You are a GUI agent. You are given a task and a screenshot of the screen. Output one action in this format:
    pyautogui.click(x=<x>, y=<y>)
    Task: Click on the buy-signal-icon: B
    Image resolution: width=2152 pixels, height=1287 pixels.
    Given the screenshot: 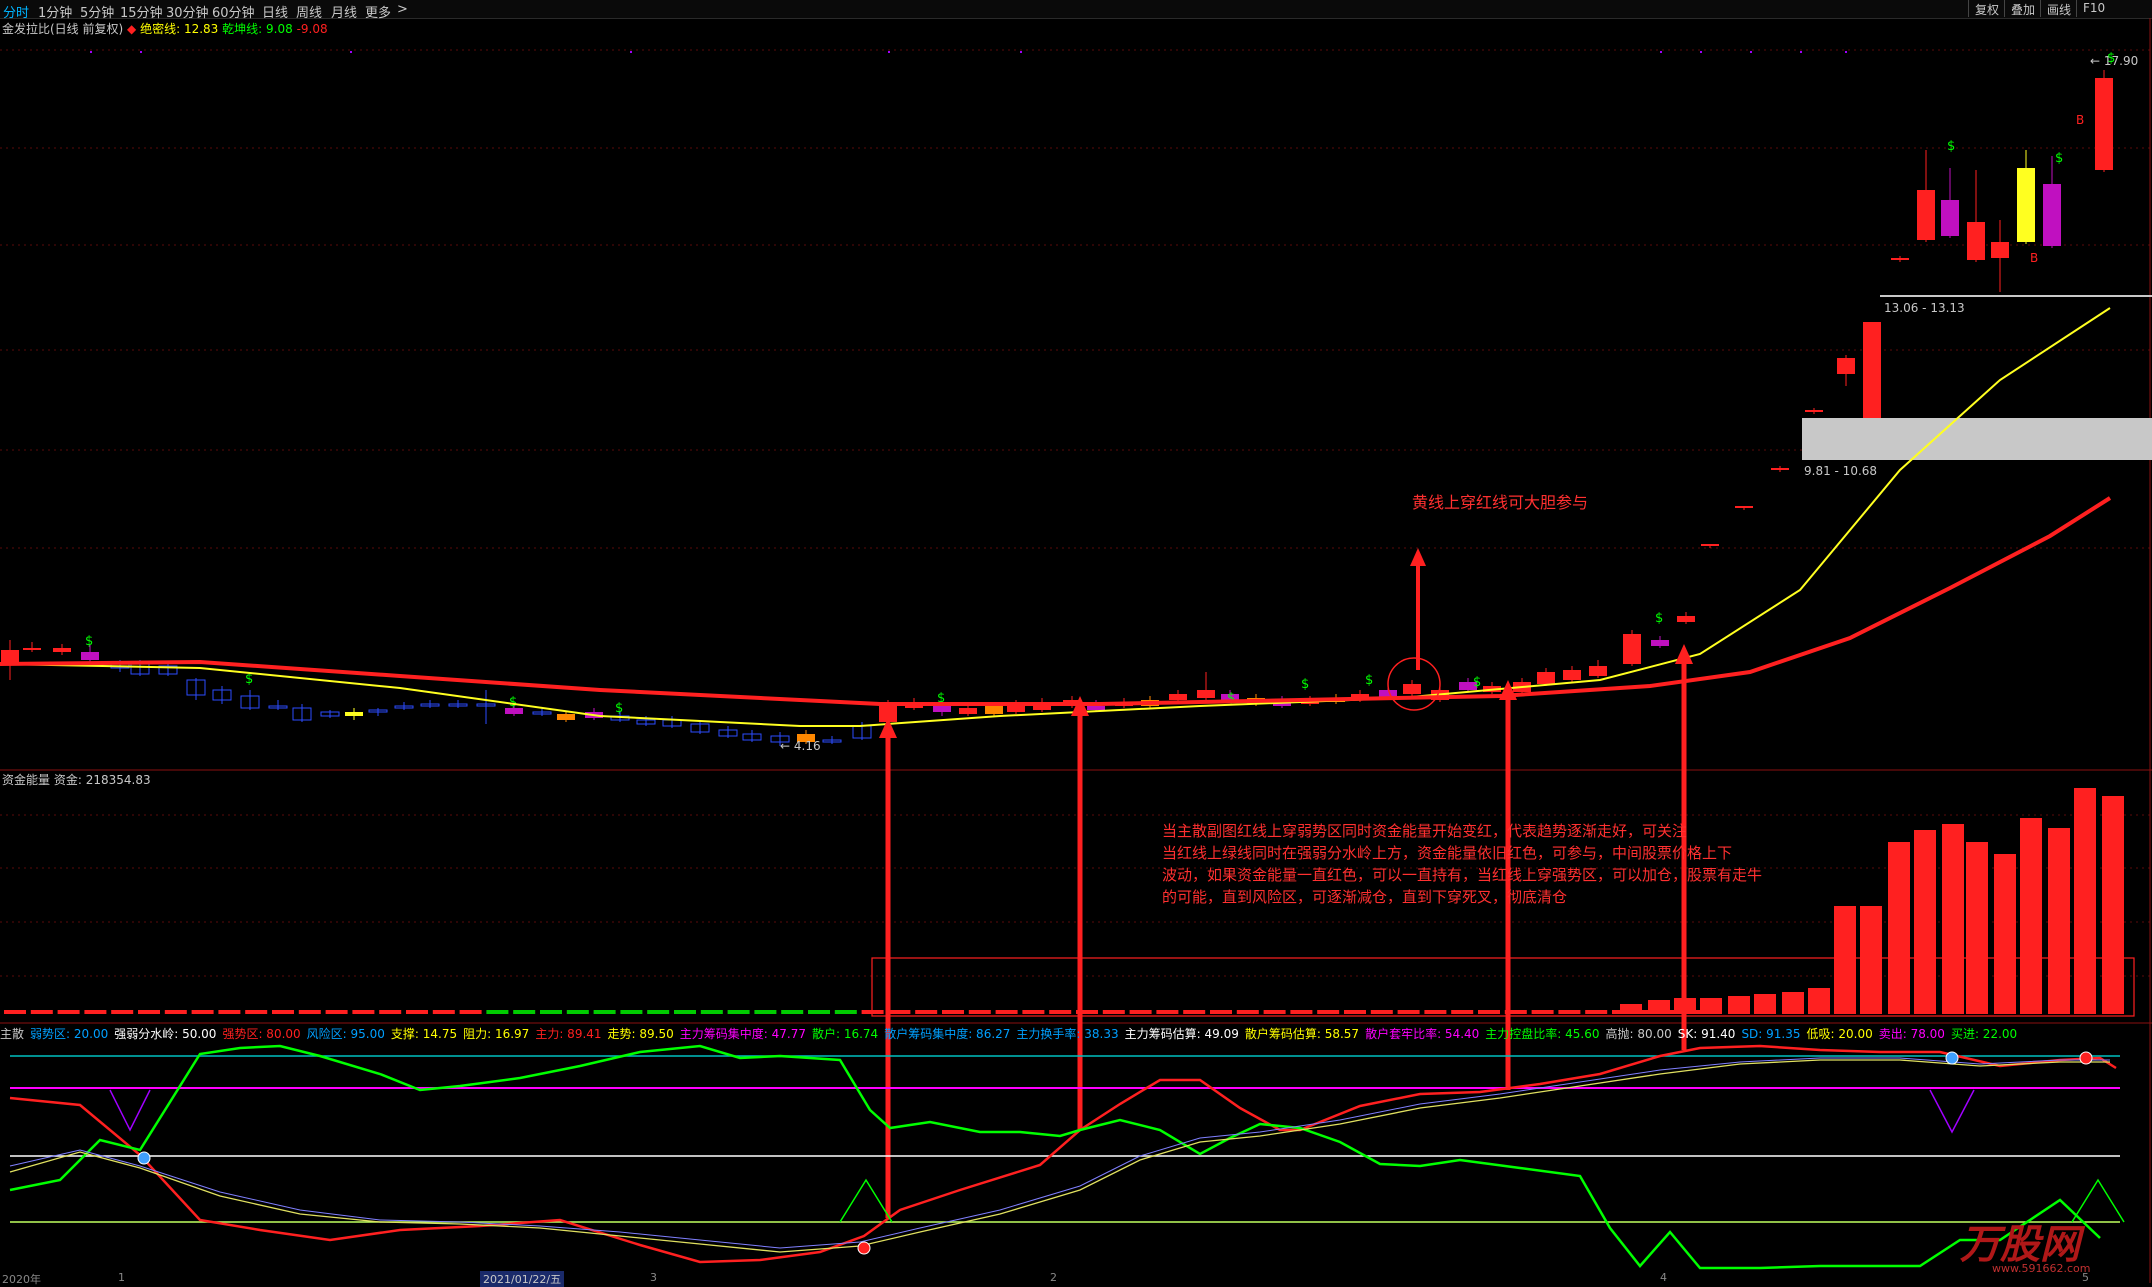 What is the action you would take?
    pyautogui.click(x=2034, y=258)
    